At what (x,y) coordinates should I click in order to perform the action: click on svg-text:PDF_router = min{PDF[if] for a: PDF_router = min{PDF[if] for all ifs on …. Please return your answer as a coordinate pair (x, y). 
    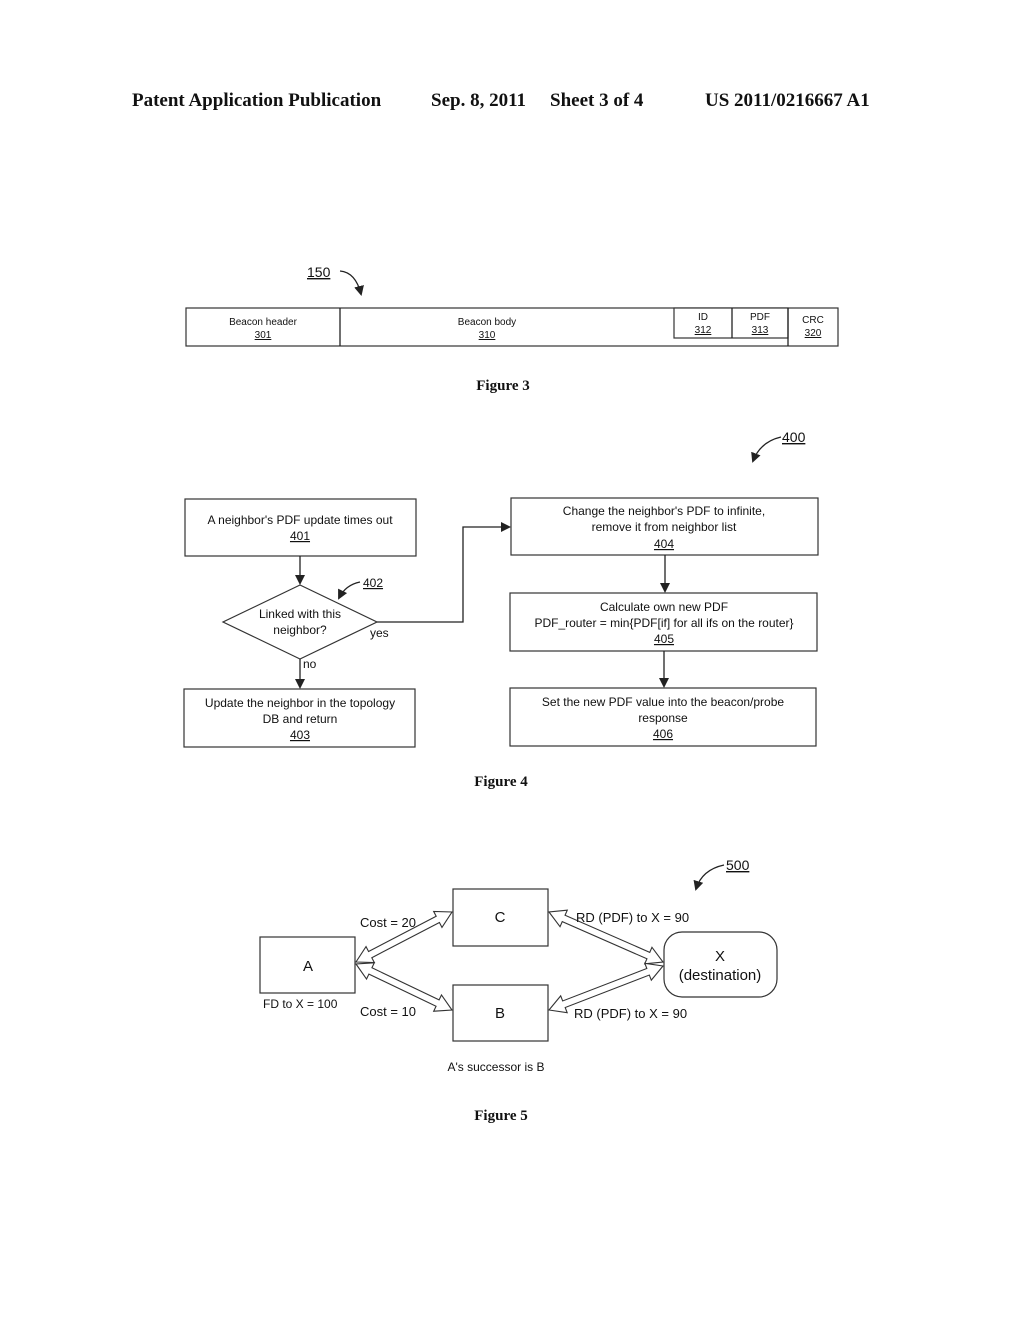
    Looking at the image, I should click on (663, 623).